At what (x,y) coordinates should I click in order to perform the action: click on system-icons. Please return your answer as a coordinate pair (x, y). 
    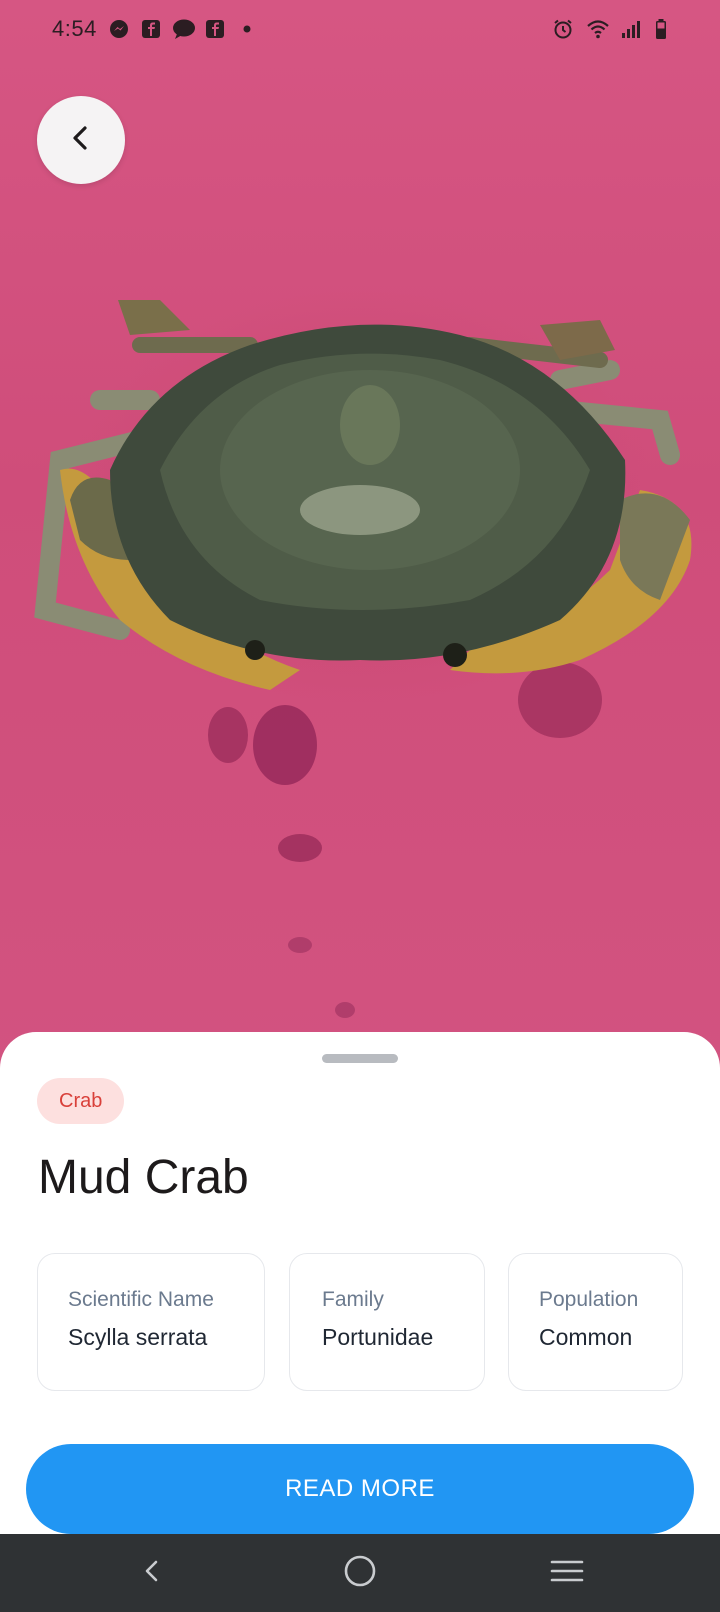
    Looking at the image, I should click on (610, 29).